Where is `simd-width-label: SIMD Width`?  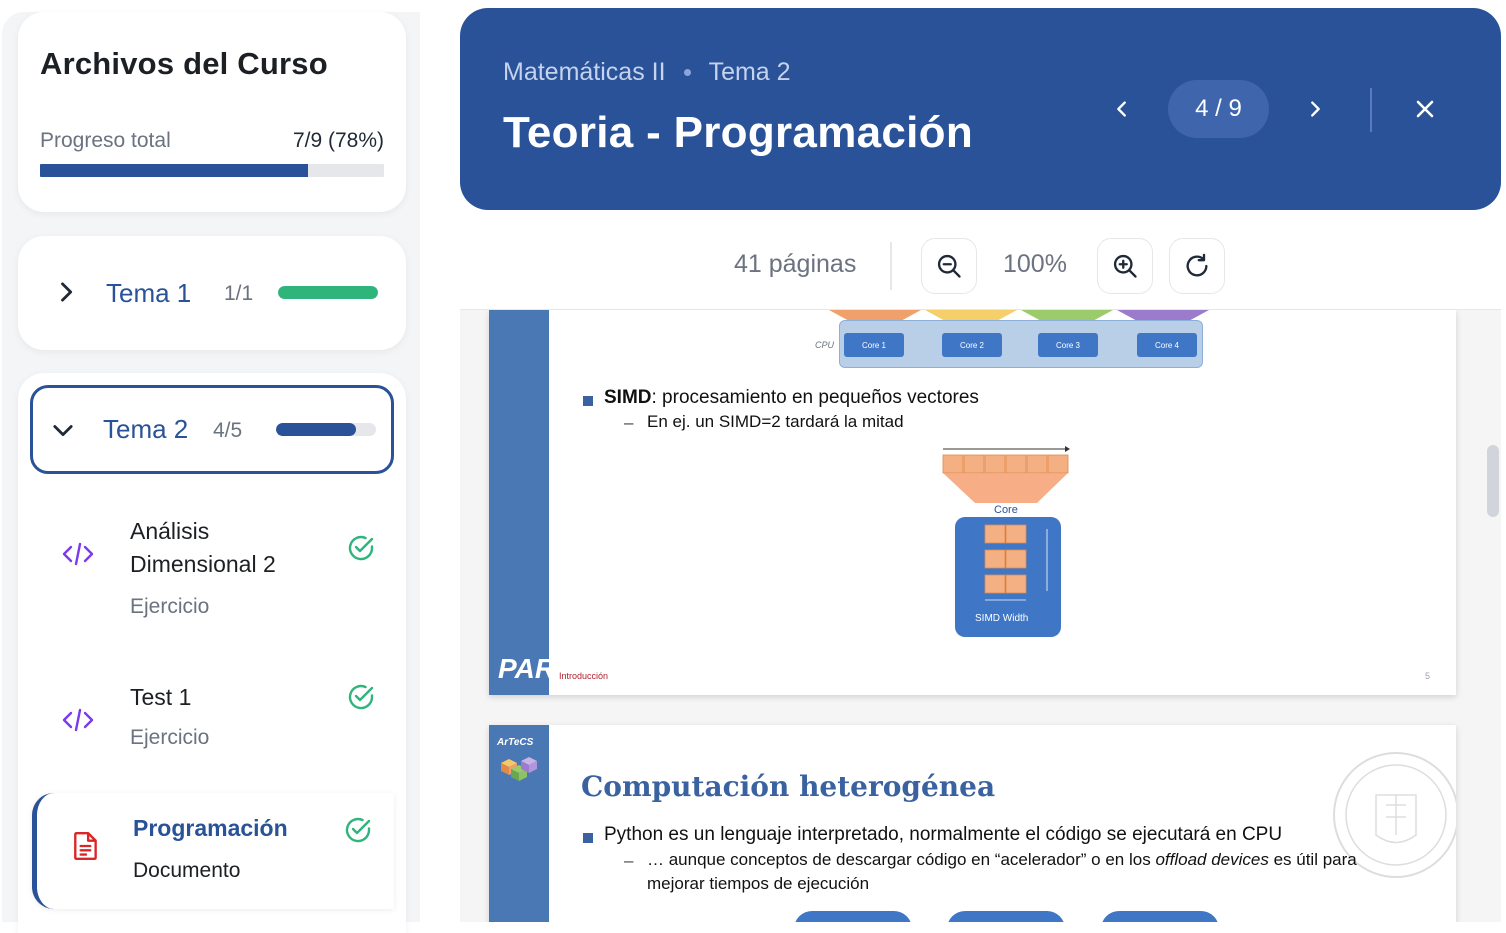
simd-width-label: SIMD Width is located at coordinates (1001, 618).